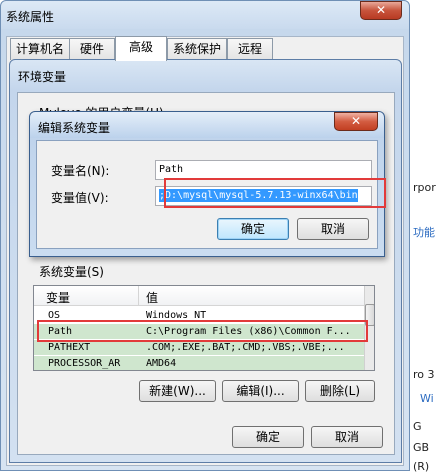 The height and width of the screenshot is (473, 436). Describe the element at coordinates (161, 363) in the screenshot. I see `row-variable-value: AMD64` at that location.